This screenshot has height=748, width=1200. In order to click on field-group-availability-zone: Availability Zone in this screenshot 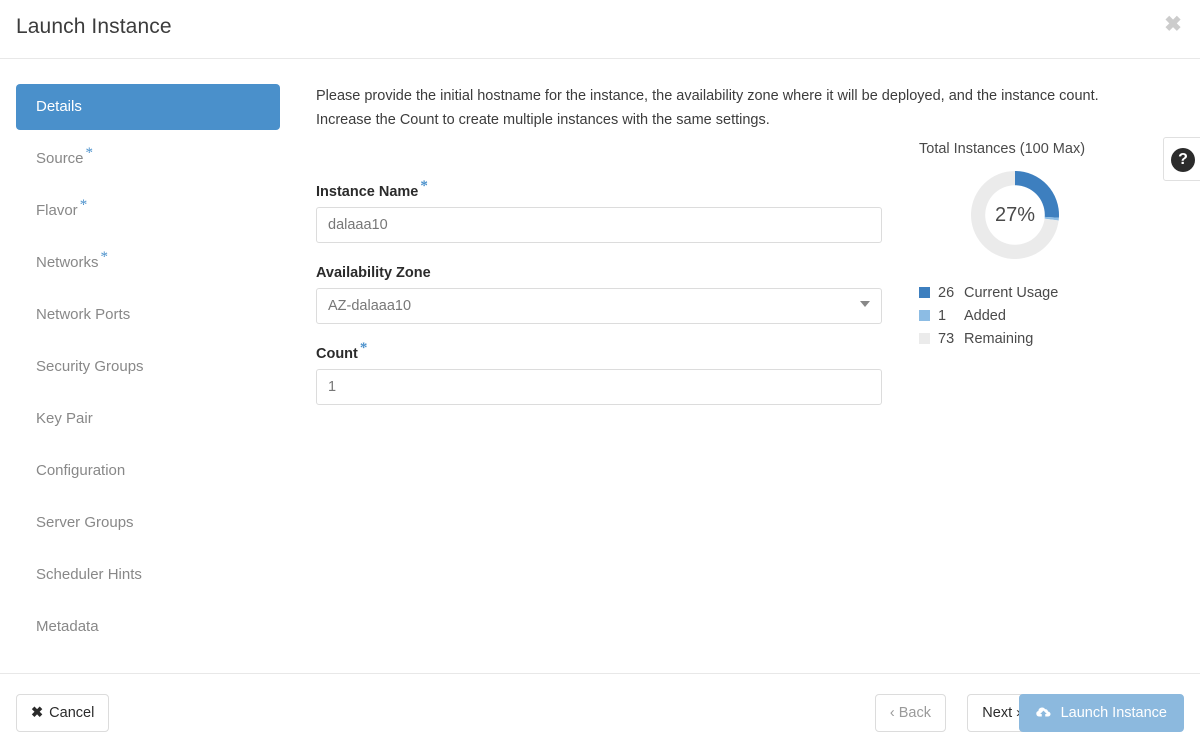, I will do `click(599, 294)`.